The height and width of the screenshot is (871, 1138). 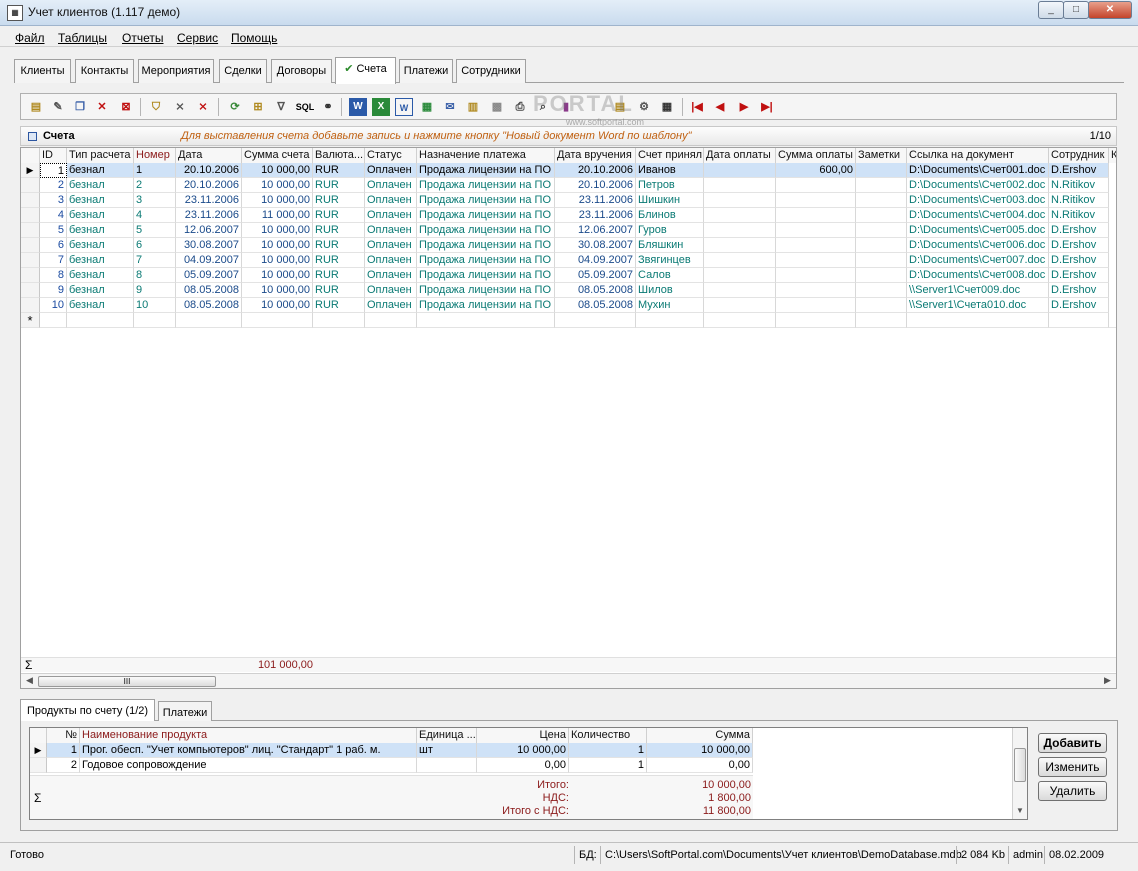 What do you see at coordinates (447, 750) in the screenshot?
I see `products-cell-unit: шт` at bounding box center [447, 750].